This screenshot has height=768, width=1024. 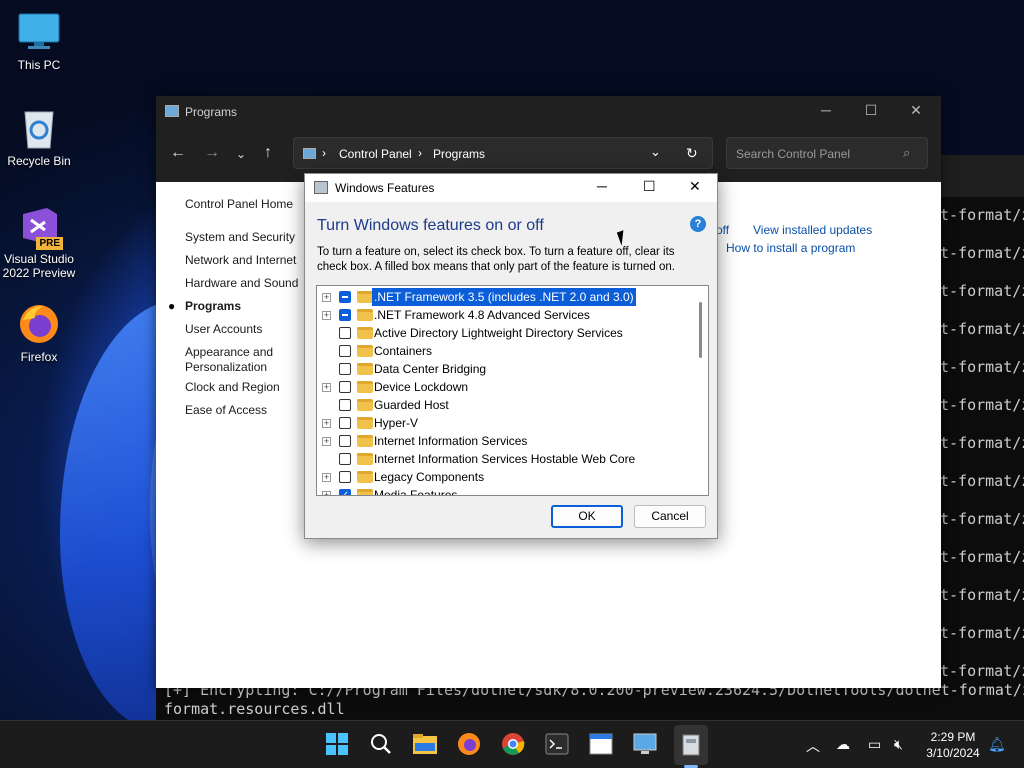 I want to click on feature-label: Guarded Host, so click(x=411, y=405).